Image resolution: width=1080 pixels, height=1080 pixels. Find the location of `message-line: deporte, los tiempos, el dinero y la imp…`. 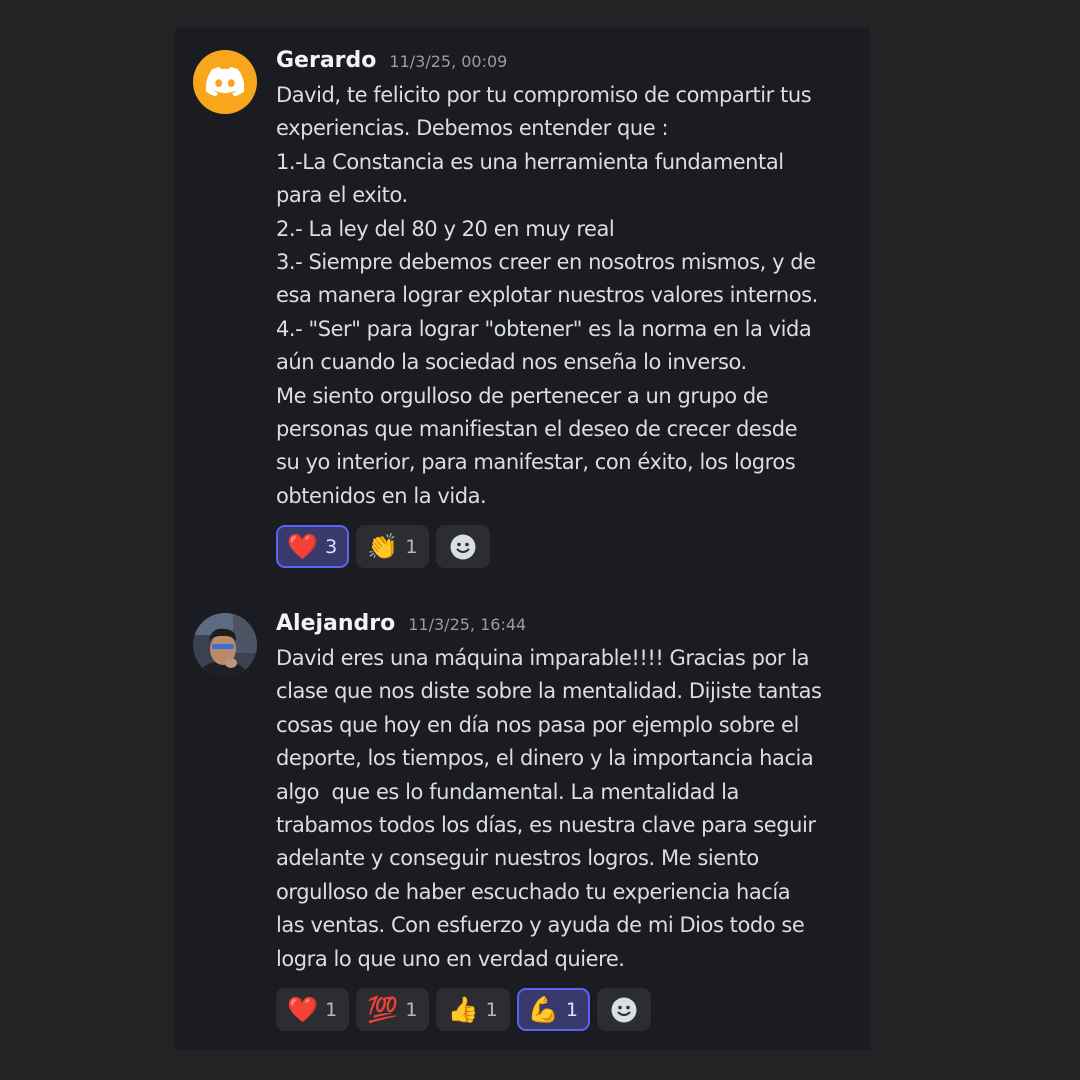

message-line: deporte, los tiempos, el dinero y la imp… is located at coordinates (545, 758).